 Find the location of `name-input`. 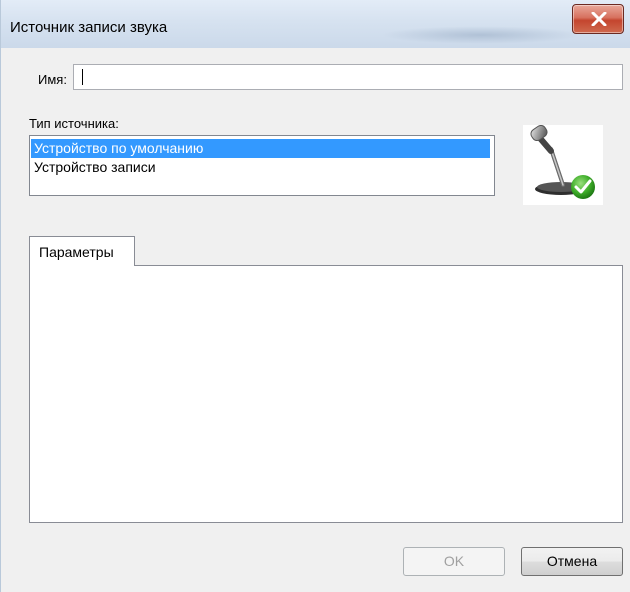

name-input is located at coordinates (348, 77).